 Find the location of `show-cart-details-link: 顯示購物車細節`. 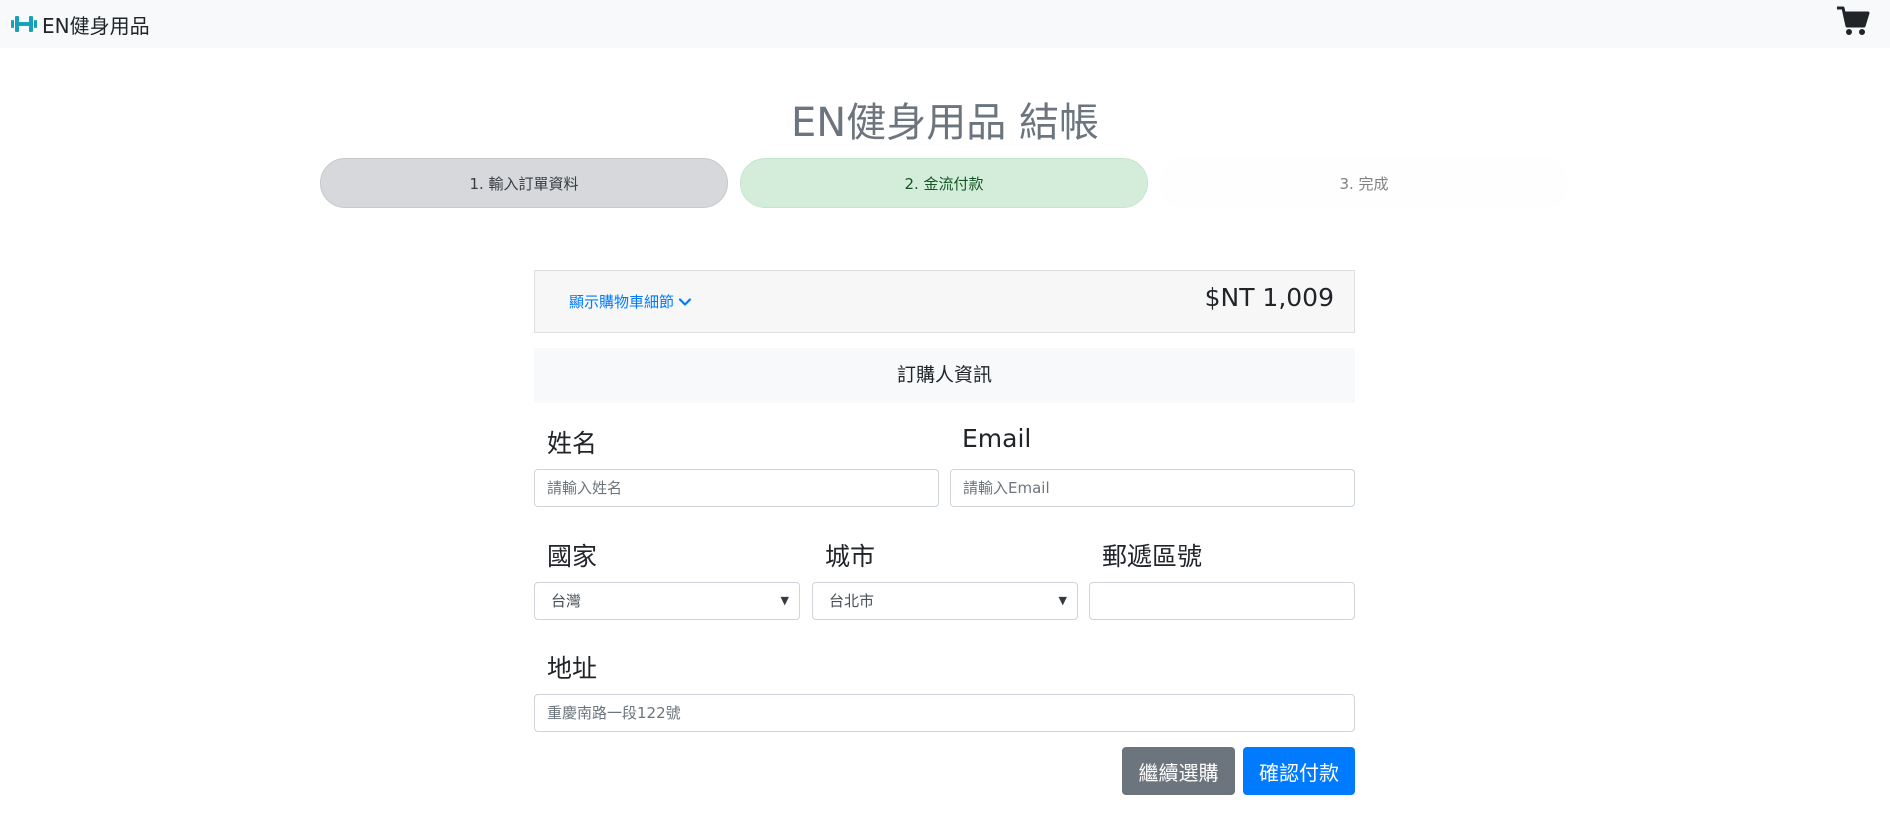

show-cart-details-link: 顯示購物車細節 is located at coordinates (630, 301).